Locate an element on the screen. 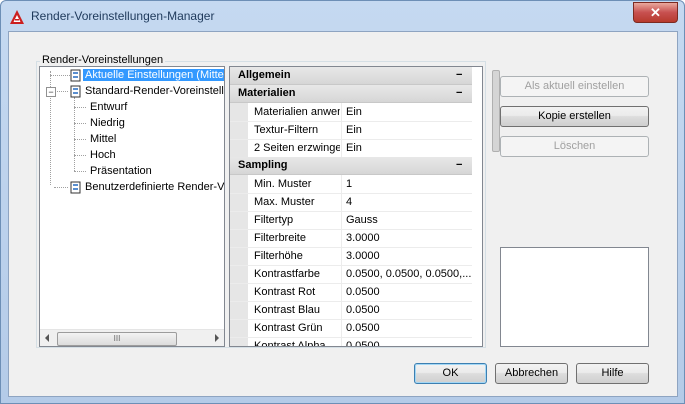 The height and width of the screenshot is (404, 685). tree-item-low: Niedrig is located at coordinates (107, 123).